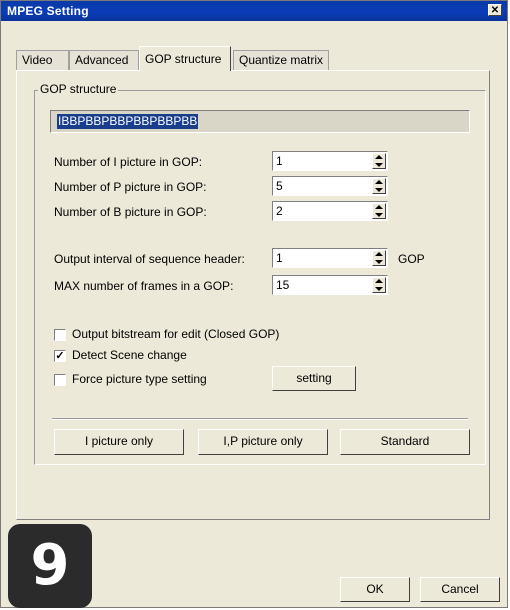 The height and width of the screenshot is (610, 510). Describe the element at coordinates (48, 11) in the screenshot. I see `window-title: MPEG Setting` at that location.